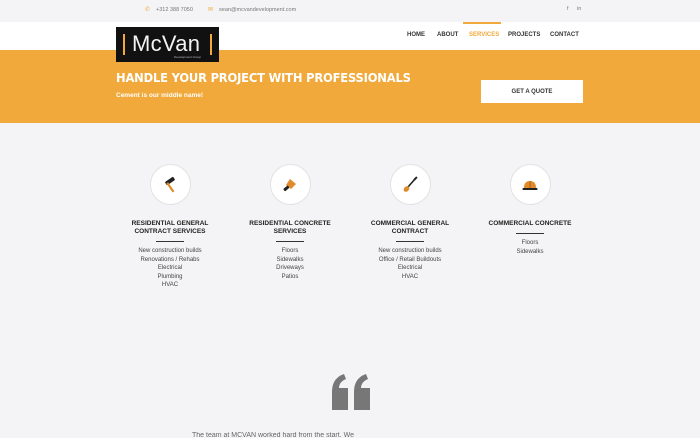 This screenshot has height=438, width=700. I want to click on logo-wordmark: McVan, so click(166, 43).